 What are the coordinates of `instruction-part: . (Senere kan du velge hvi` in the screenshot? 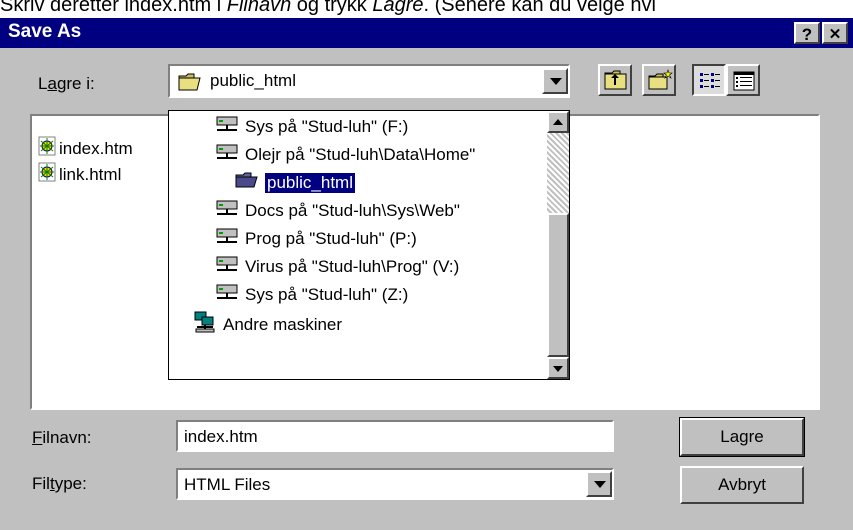 It's located at (539, 8).